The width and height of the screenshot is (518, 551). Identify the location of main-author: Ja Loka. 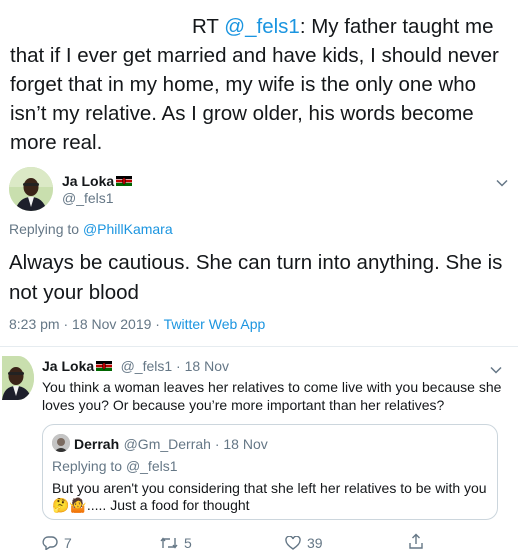
(97, 182).